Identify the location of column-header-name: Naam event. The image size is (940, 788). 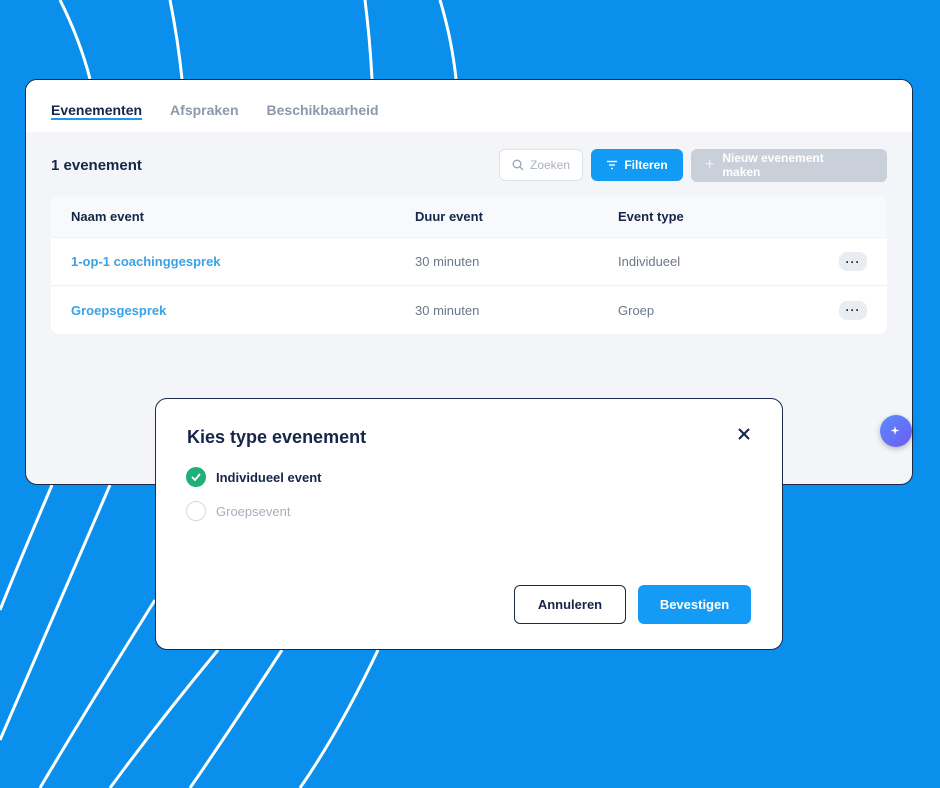
(107, 216).